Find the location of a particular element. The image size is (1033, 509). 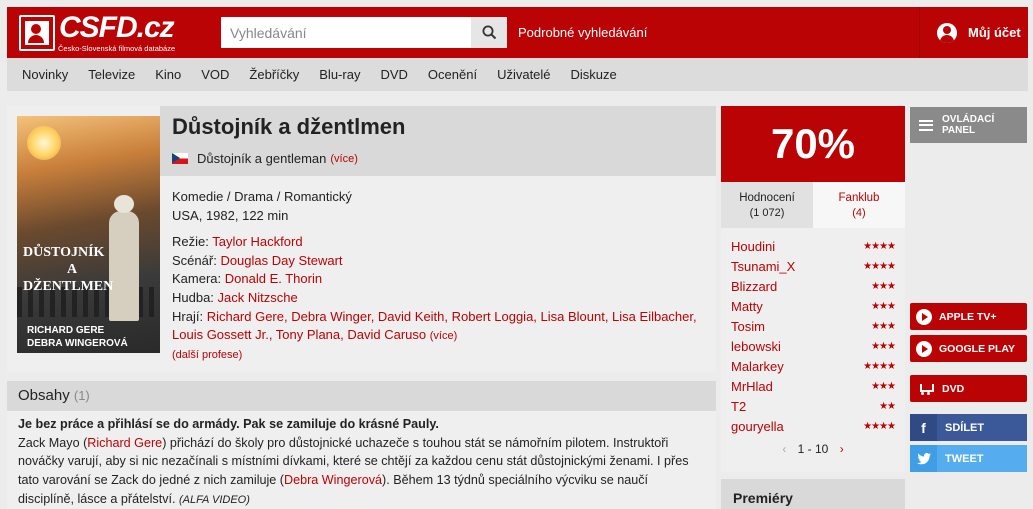

next-page-icon: › is located at coordinates (842, 449).